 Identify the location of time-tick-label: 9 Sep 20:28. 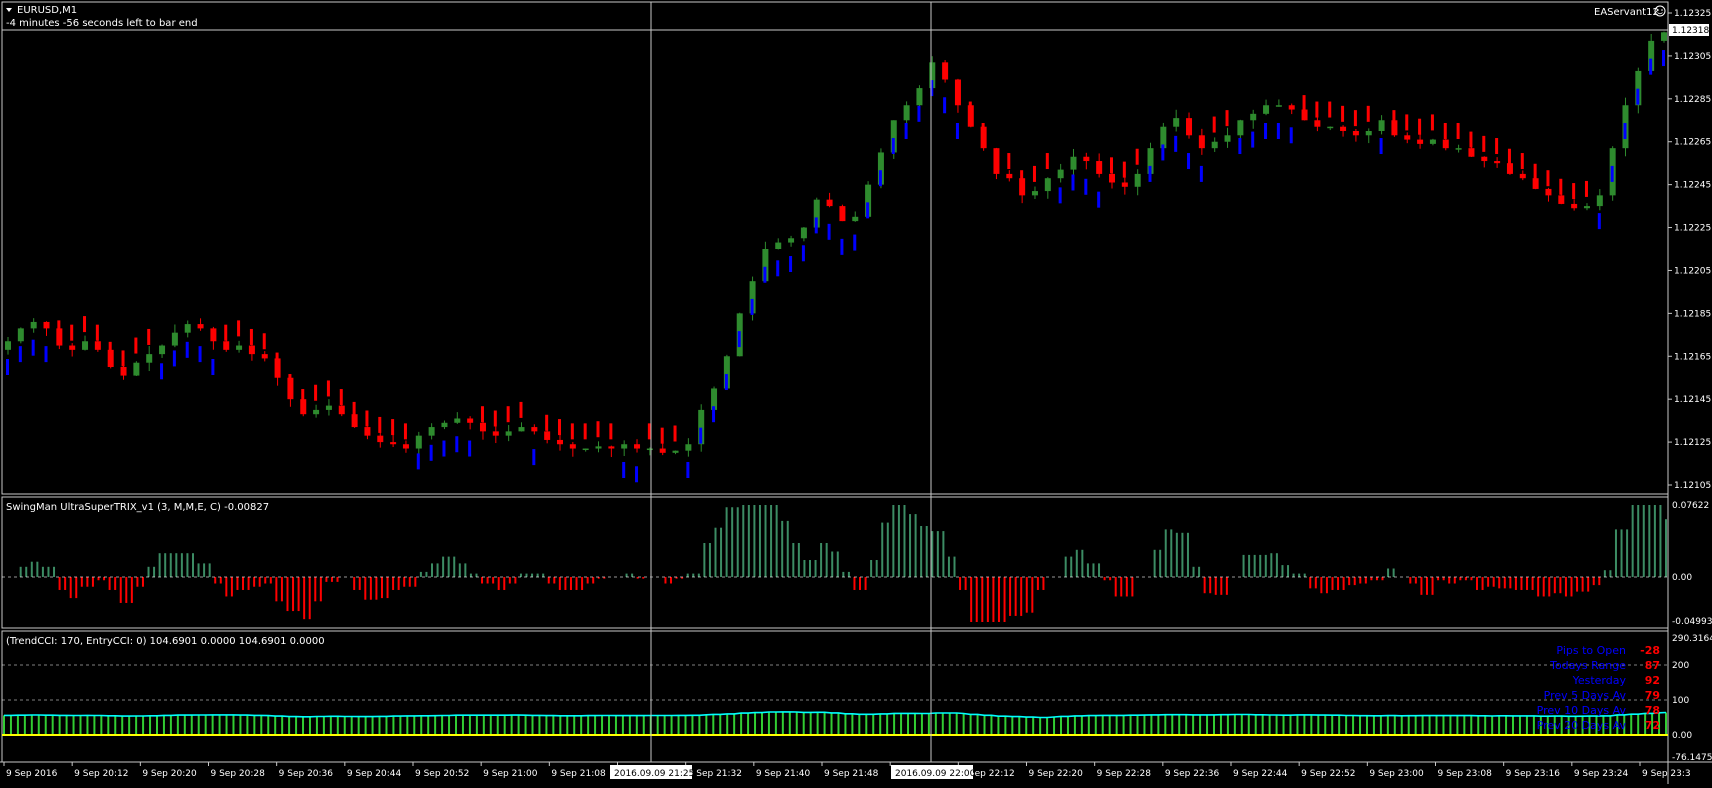
(238, 774).